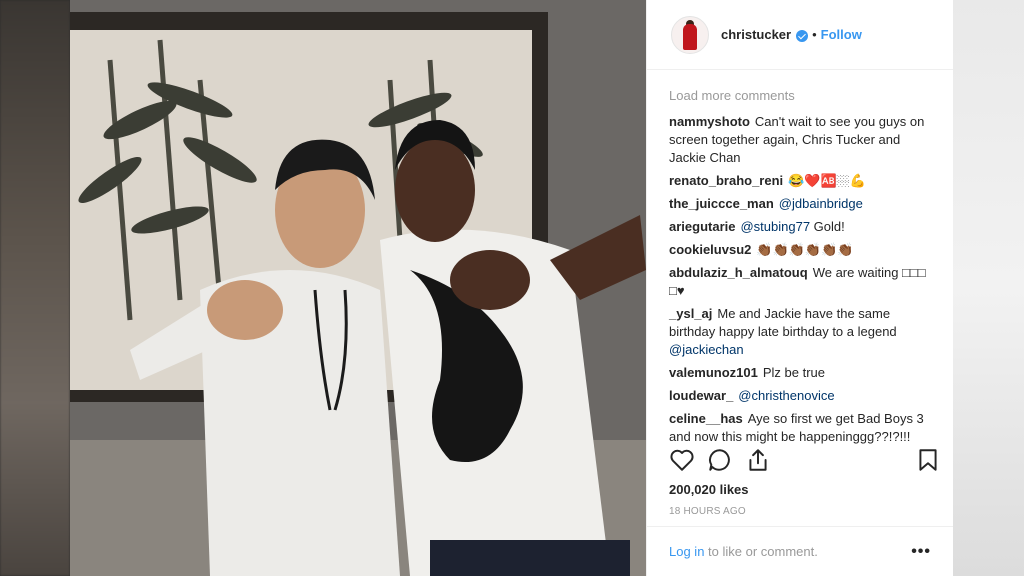 The width and height of the screenshot is (1024, 576). What do you see at coordinates (701, 395) in the screenshot?
I see `comment-username: loudewar_` at bounding box center [701, 395].